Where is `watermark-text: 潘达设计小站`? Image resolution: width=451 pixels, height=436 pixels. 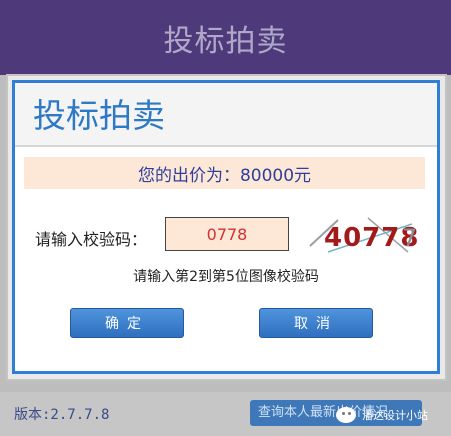
watermark-text: 潘达设计小站 is located at coordinates (395, 415).